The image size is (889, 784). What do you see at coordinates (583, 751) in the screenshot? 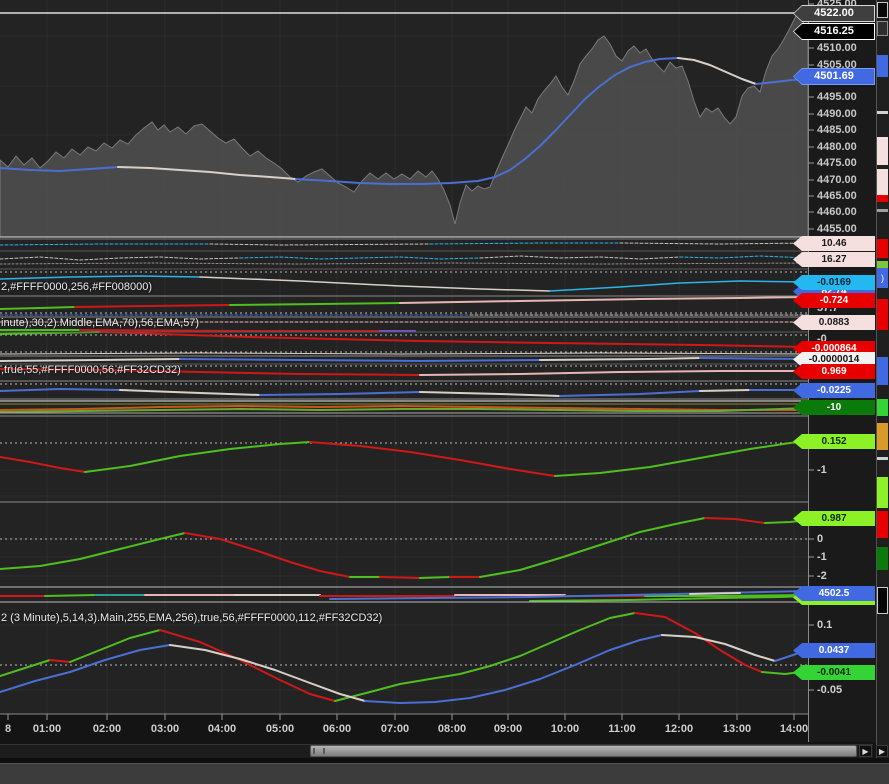
I see `scrollbar-thumb` at bounding box center [583, 751].